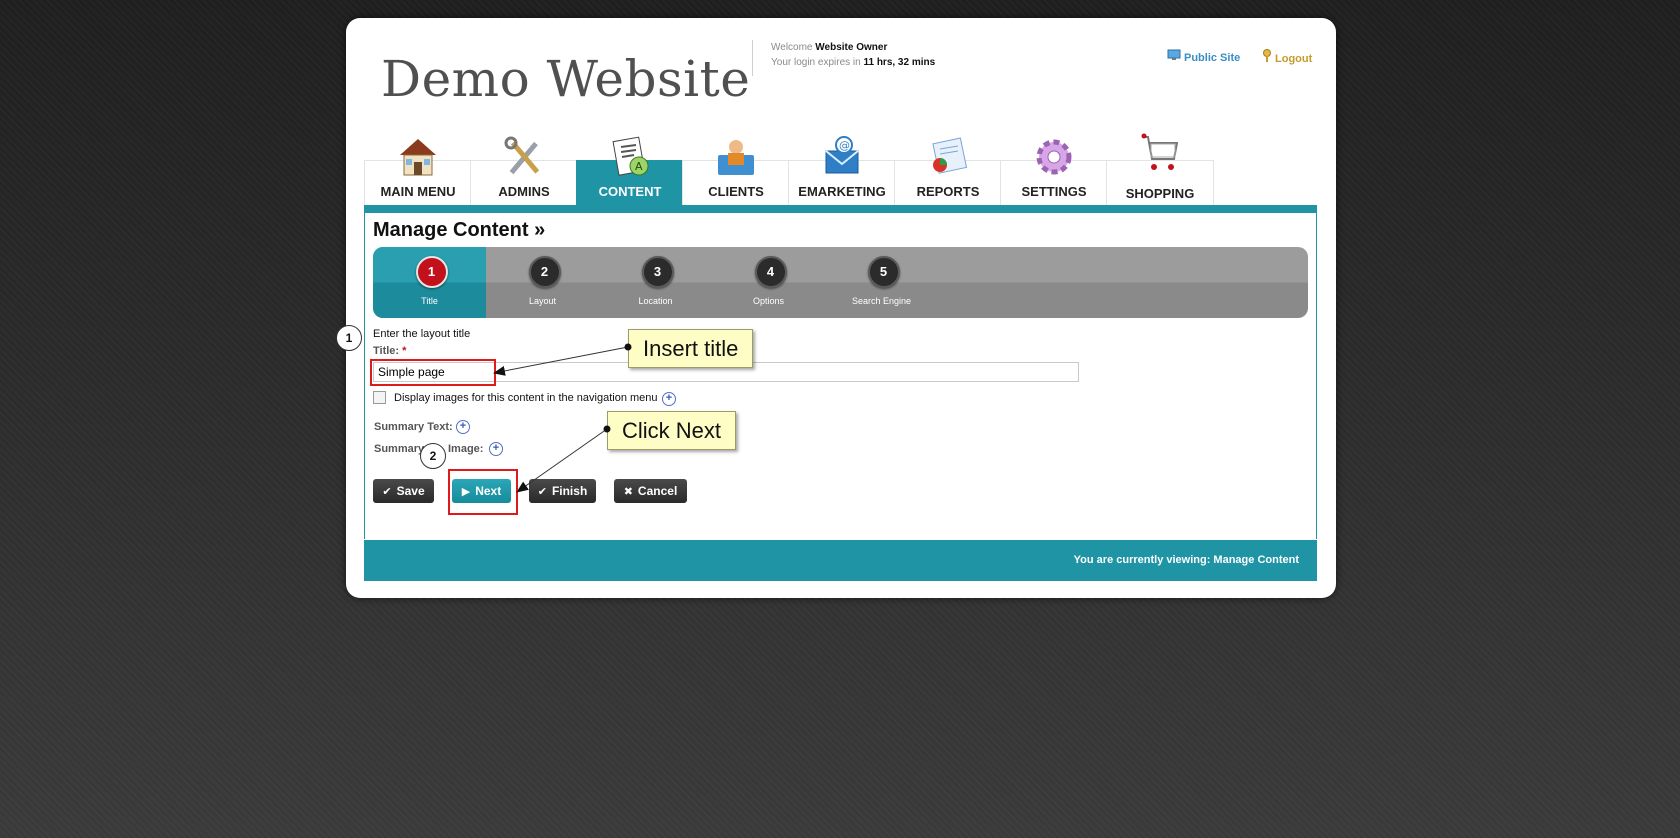  What do you see at coordinates (899, 62) in the screenshot?
I see `expiry-value: 11 hrs, 32 mins` at bounding box center [899, 62].